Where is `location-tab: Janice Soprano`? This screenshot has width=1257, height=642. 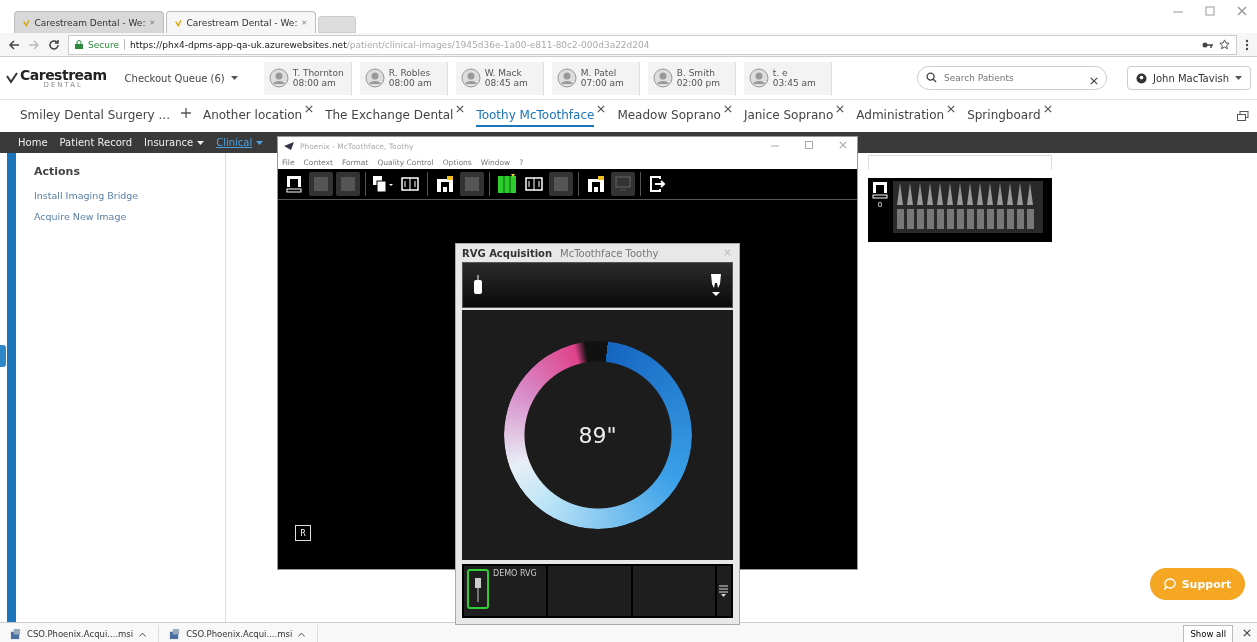 location-tab: Janice Soprano is located at coordinates (788, 116).